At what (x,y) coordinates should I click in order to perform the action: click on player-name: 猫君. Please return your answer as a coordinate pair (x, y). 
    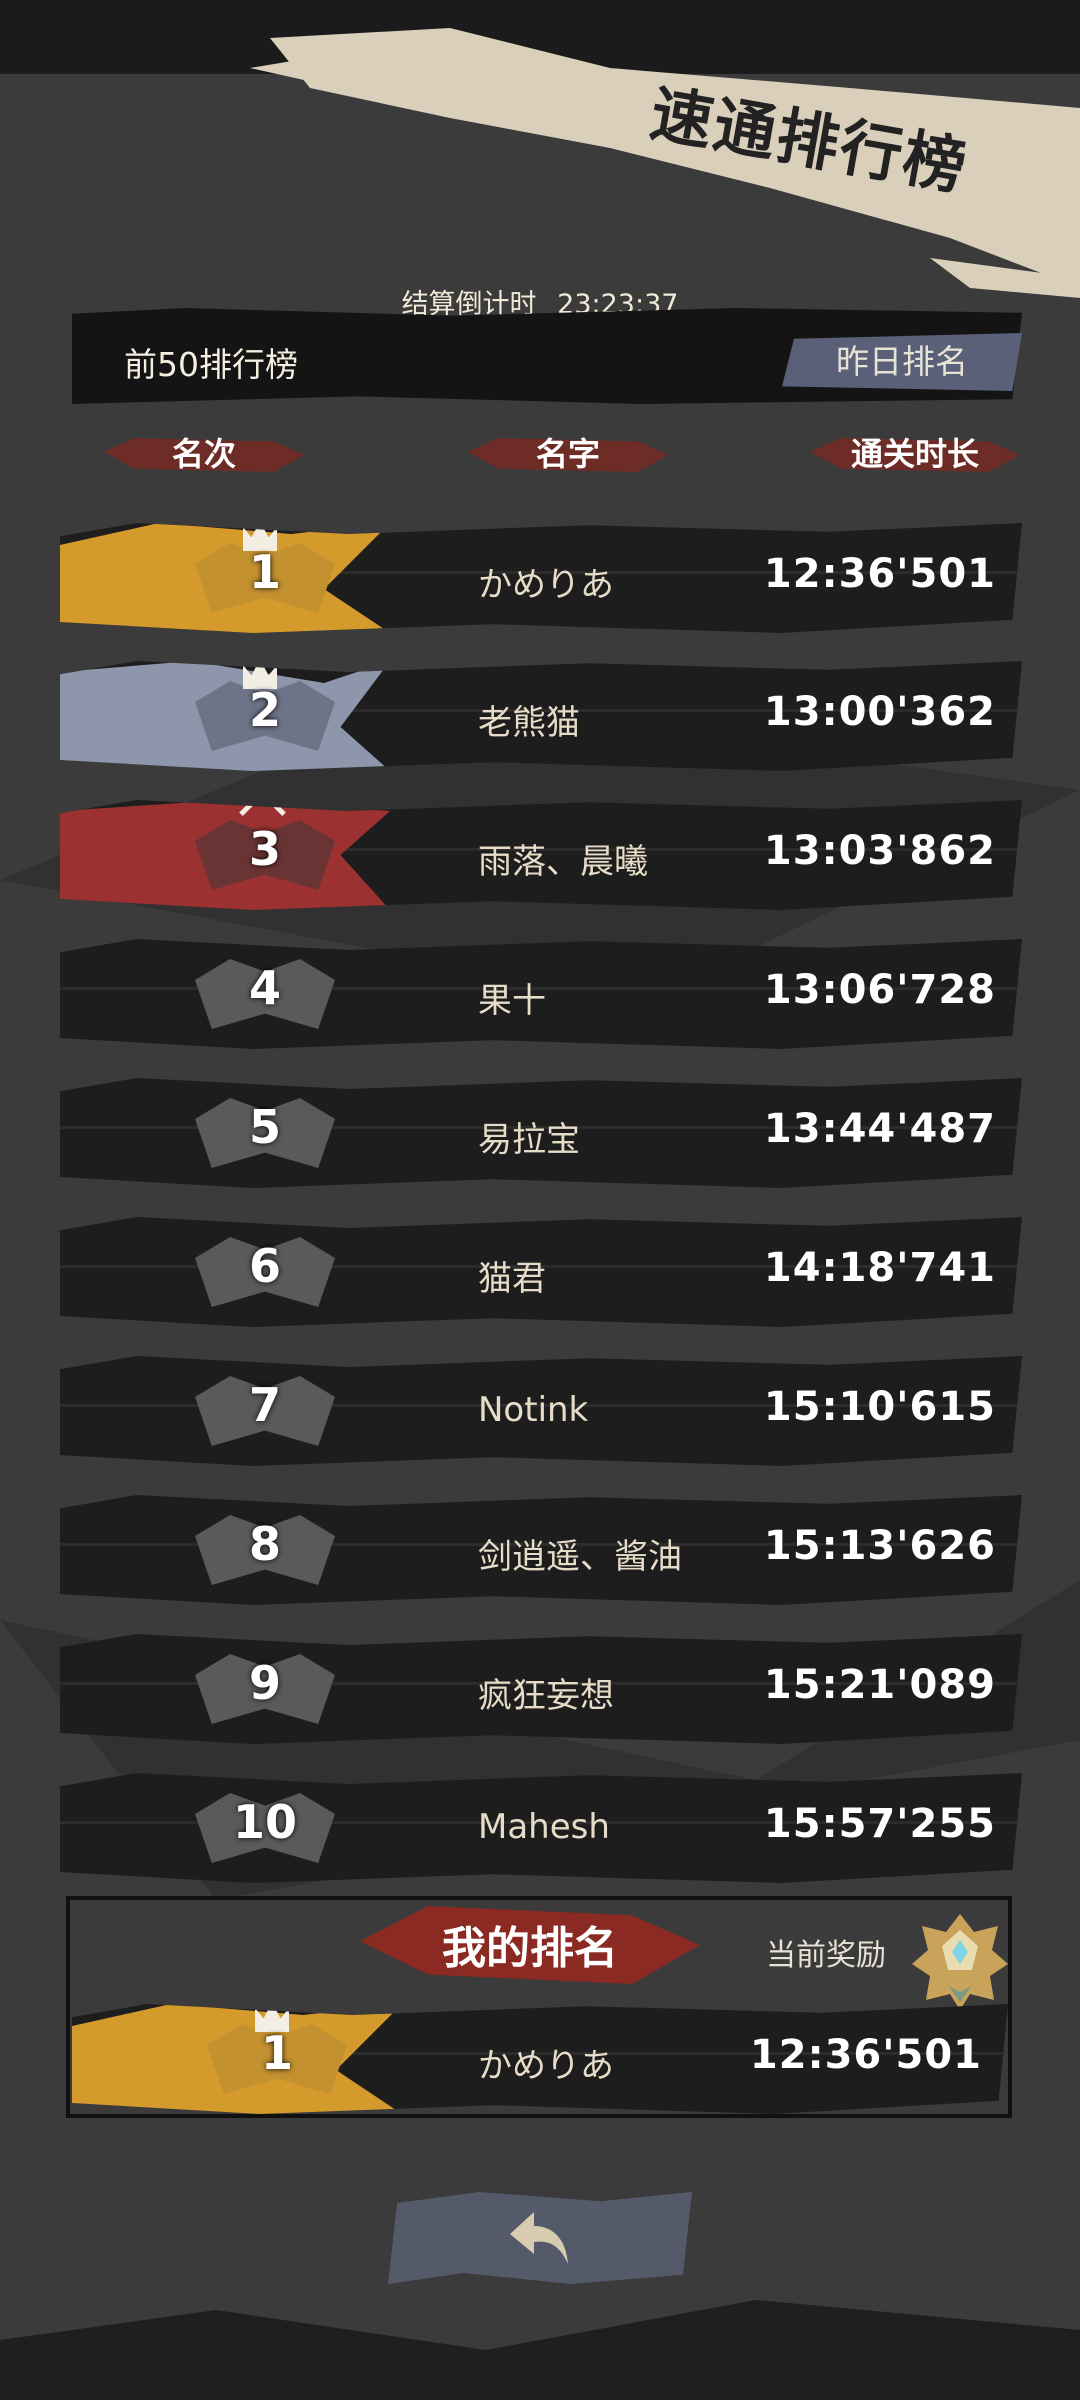
    Looking at the image, I should click on (512, 1279).